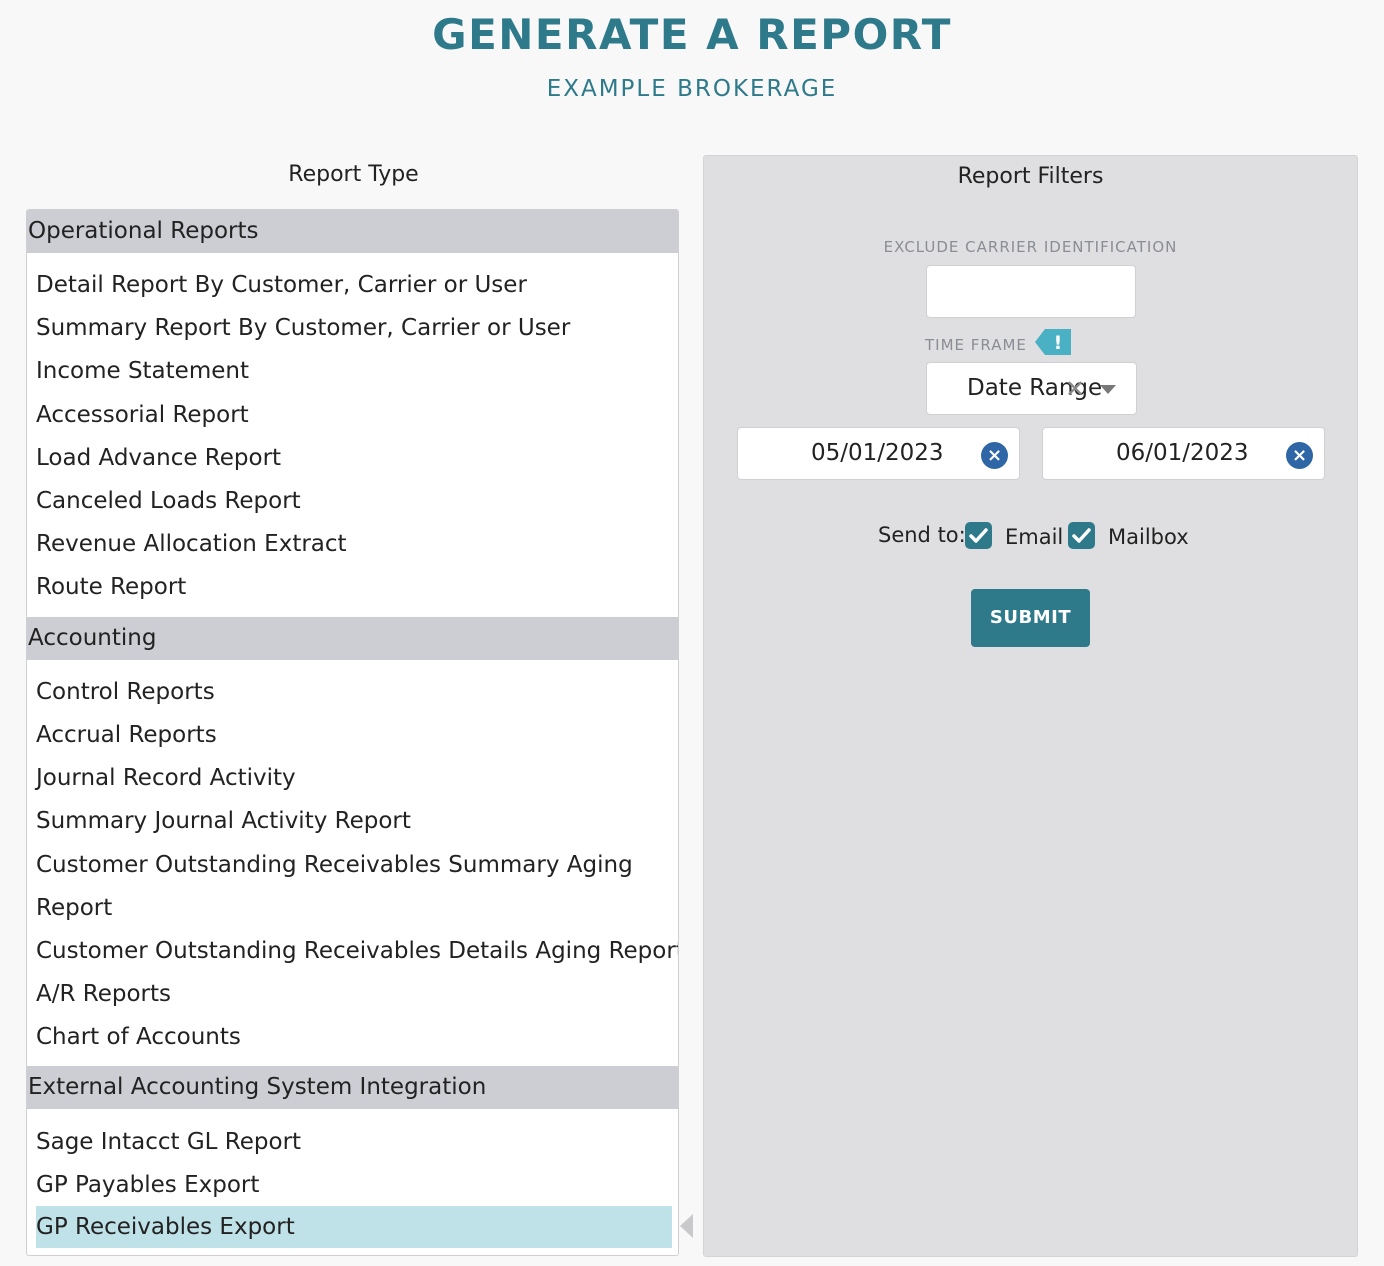  What do you see at coordinates (692, 89) in the screenshot?
I see `page-subtitle: EXAMPLE BROKERAGE` at bounding box center [692, 89].